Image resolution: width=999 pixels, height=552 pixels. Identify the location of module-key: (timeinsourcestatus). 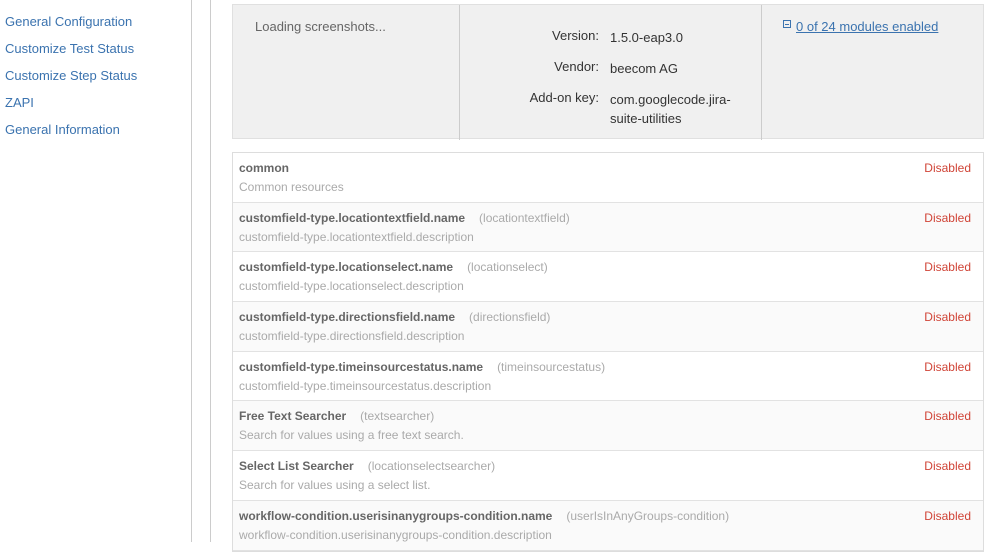
(551, 366).